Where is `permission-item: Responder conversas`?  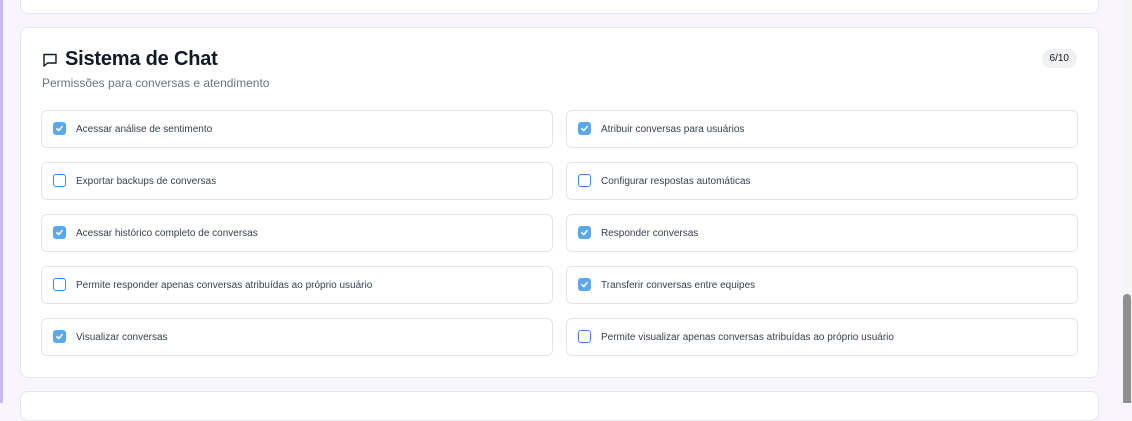
permission-item: Responder conversas is located at coordinates (822, 233).